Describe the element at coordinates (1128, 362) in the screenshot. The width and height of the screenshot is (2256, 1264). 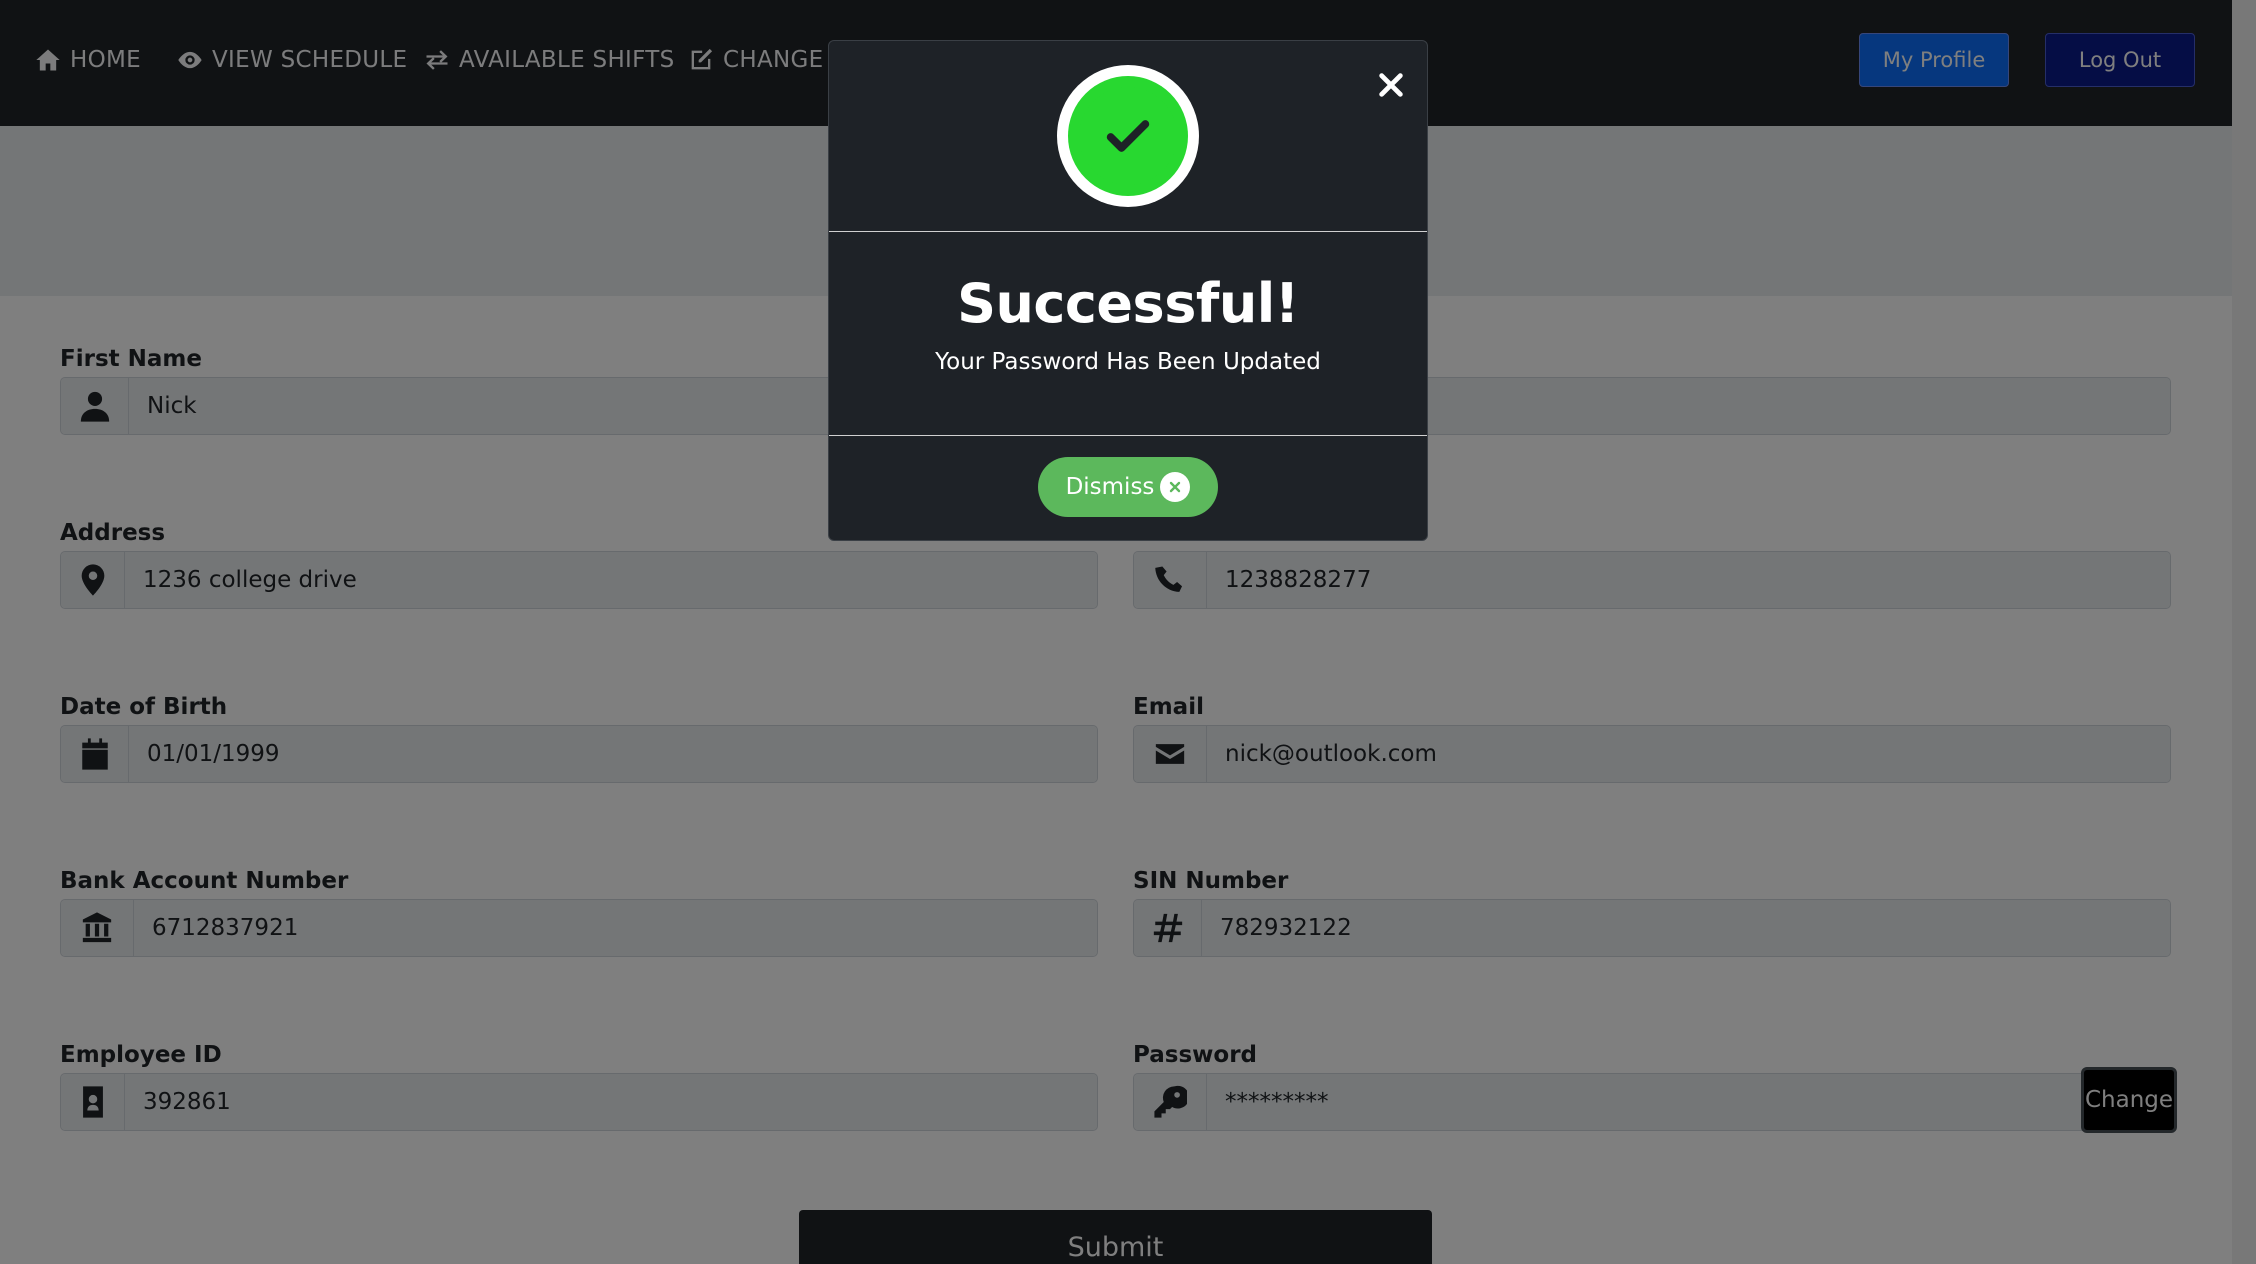
I see `modal-message: Your Password Has Been Updated` at that location.